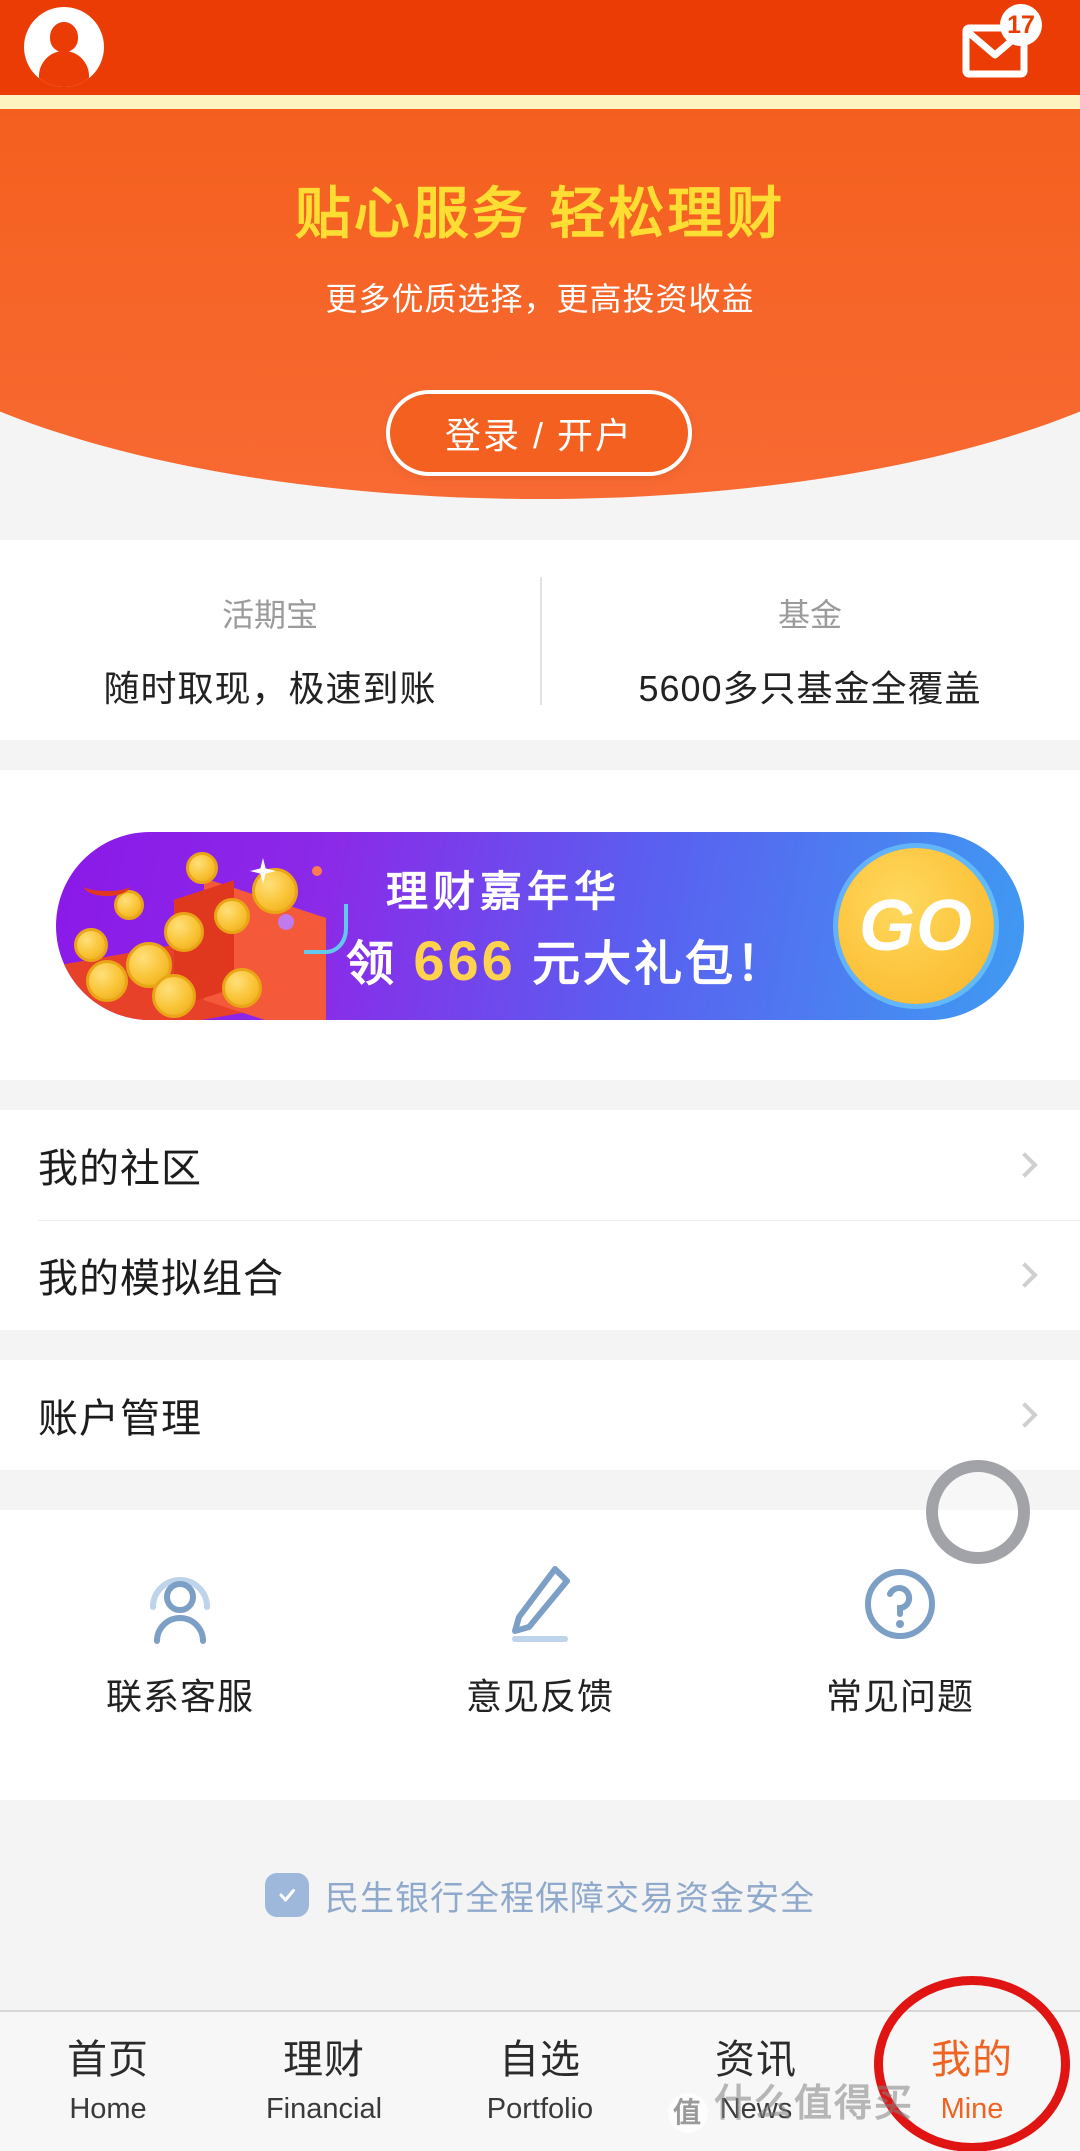  What do you see at coordinates (539, 1696) in the screenshot?
I see `service-label: 意见反馈` at bounding box center [539, 1696].